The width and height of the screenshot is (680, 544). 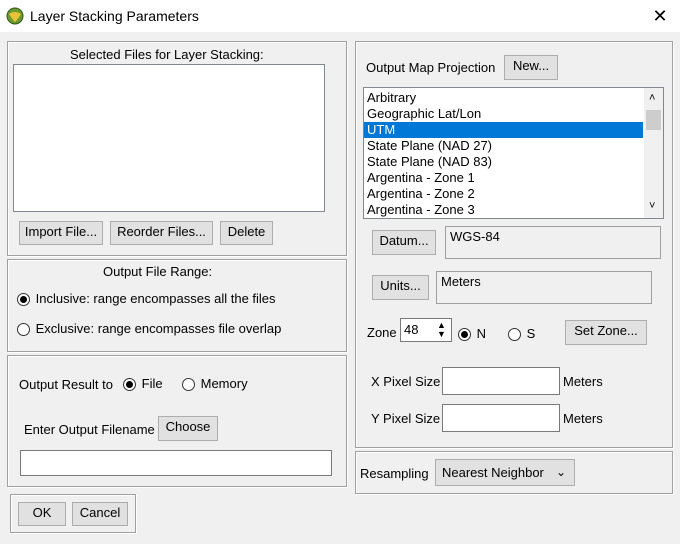 What do you see at coordinates (544, 287) in the screenshot?
I see `units-value: Meters` at bounding box center [544, 287].